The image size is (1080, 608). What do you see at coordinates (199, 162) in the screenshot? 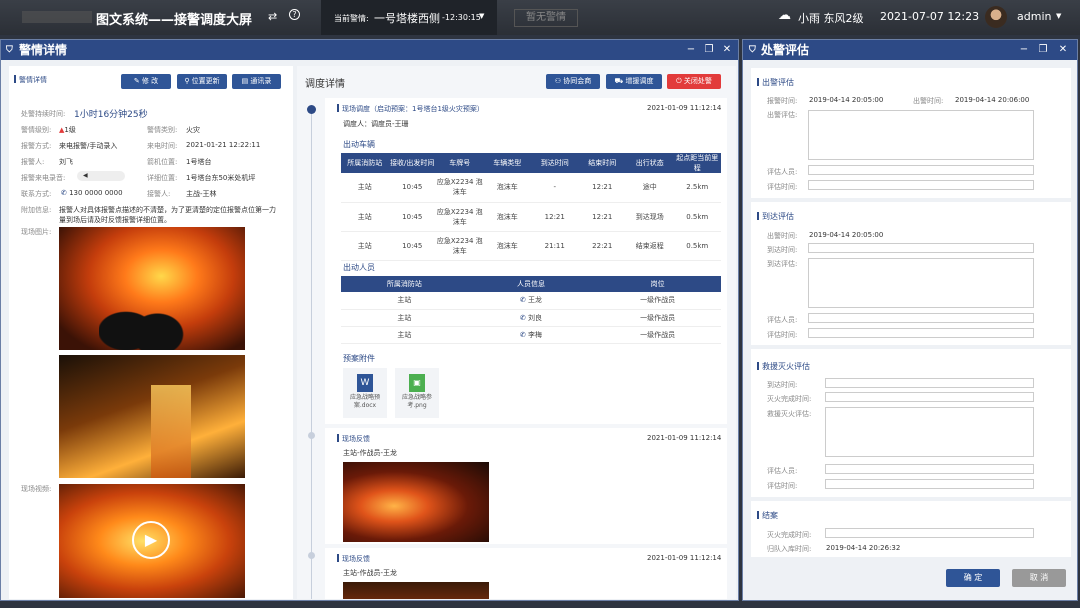
I see `device-location-value: 1号塔台` at bounding box center [199, 162].